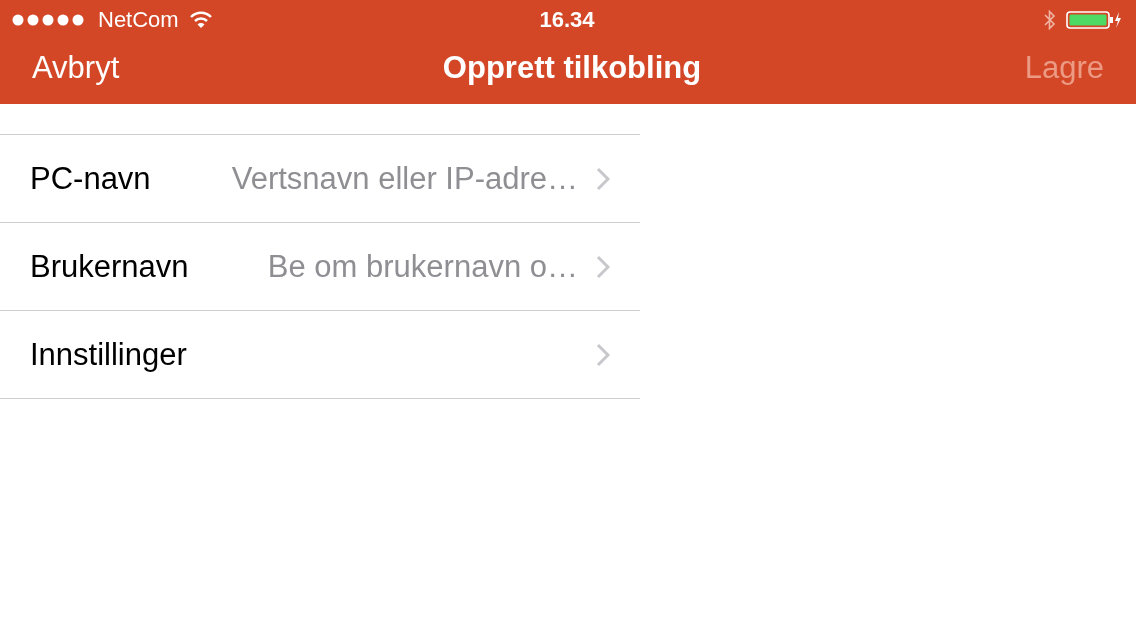 The height and width of the screenshot is (640, 1136). I want to click on cancel-button: Avbryt, so click(76, 68).